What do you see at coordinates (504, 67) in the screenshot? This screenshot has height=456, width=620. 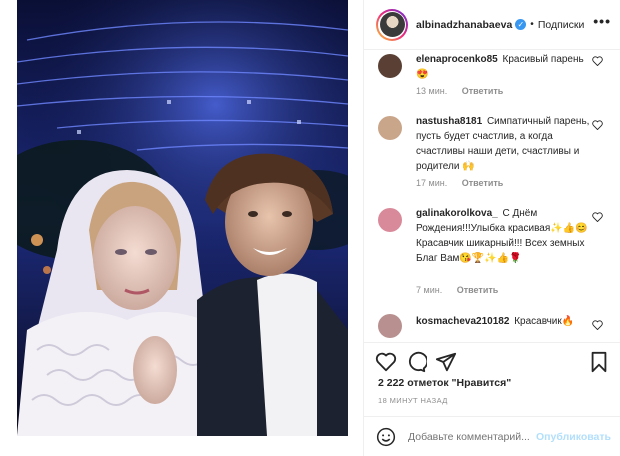 I see `comment-body: elenaprocenko85 Красивый парень 😍` at bounding box center [504, 67].